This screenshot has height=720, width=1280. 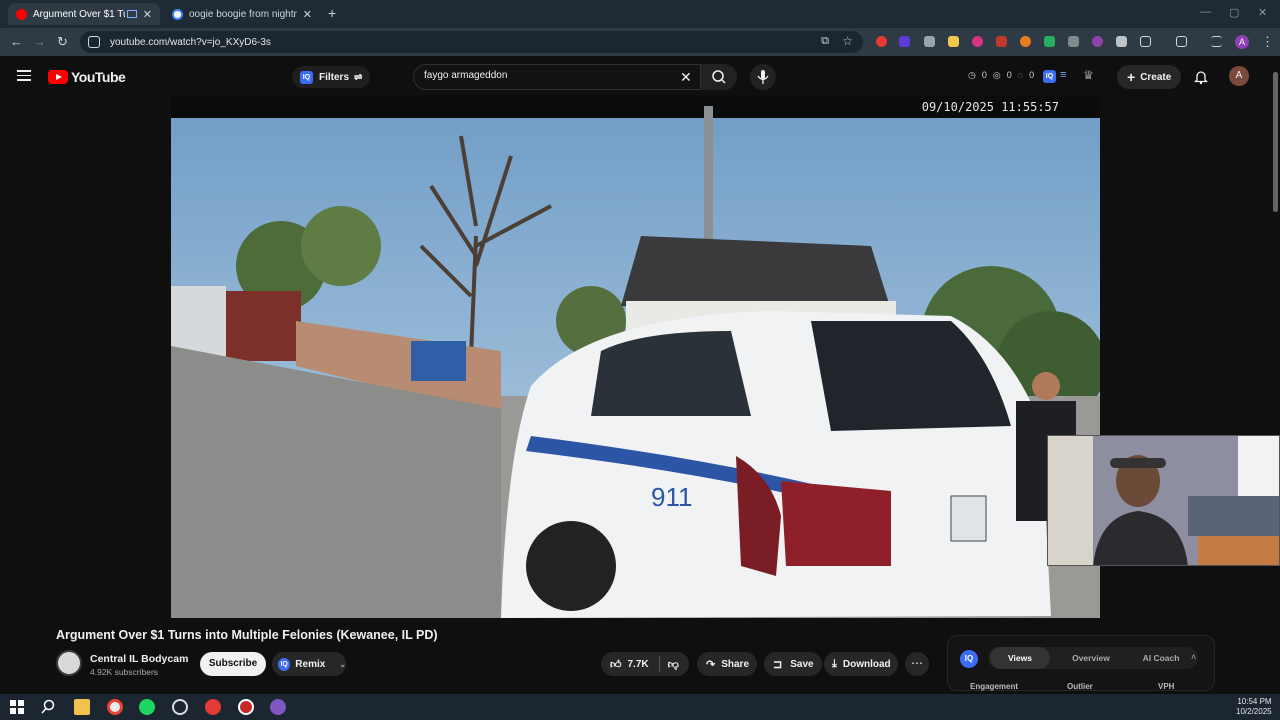 I want to click on new-tab-icon: +, so click(x=332, y=13).